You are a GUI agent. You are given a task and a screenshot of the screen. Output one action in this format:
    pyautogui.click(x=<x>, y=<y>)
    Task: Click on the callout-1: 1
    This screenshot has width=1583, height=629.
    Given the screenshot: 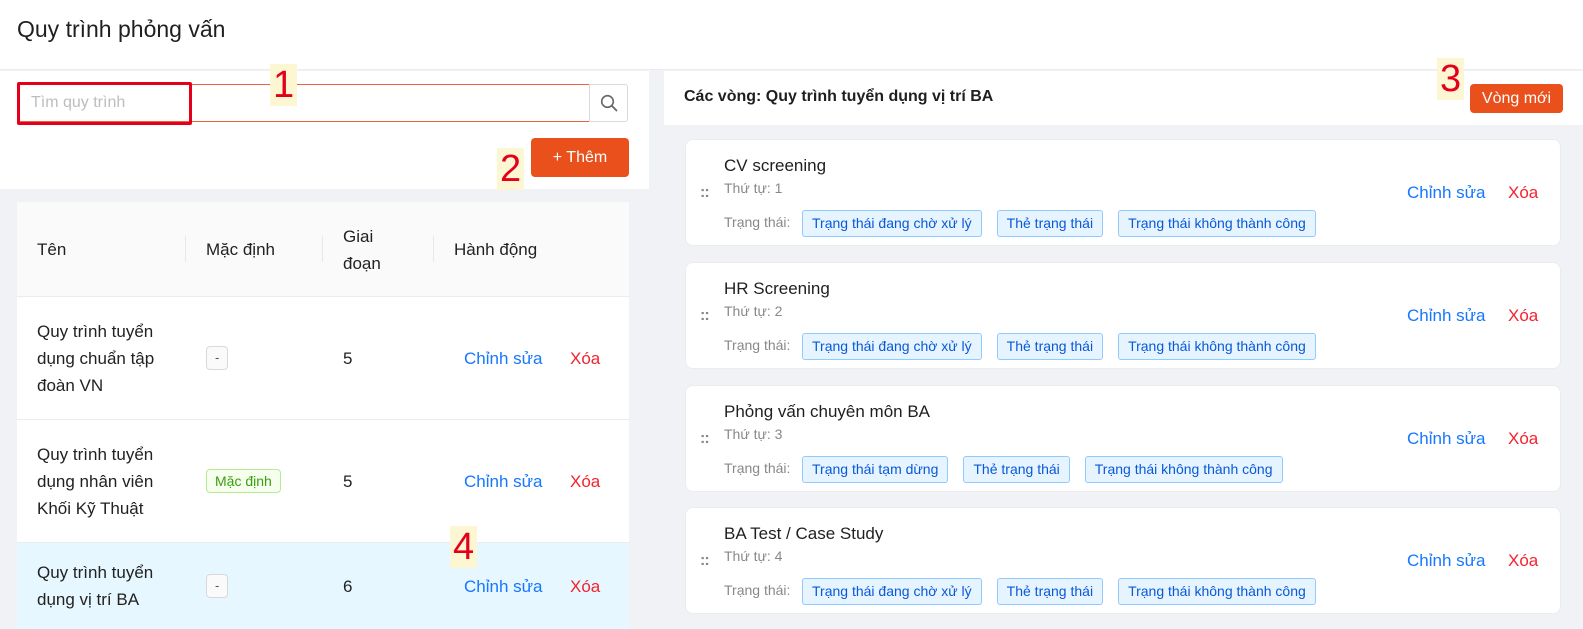 What is the action you would take?
    pyautogui.click(x=284, y=85)
    